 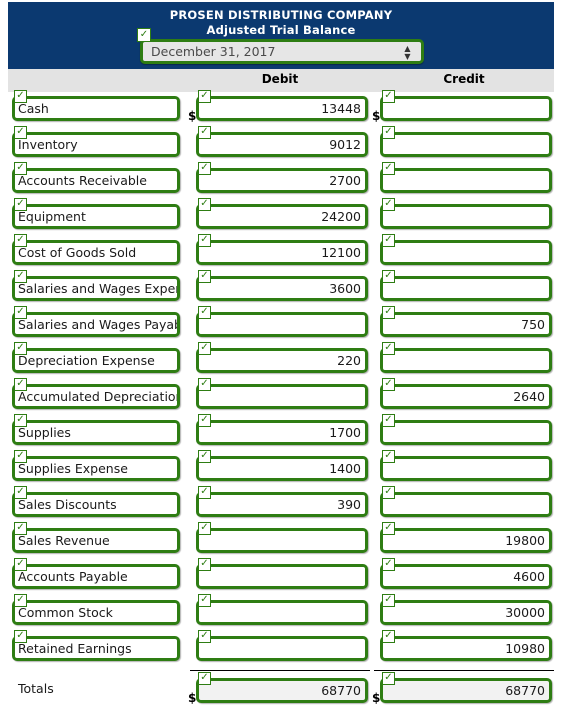 I want to click on account-name-input-15: ✓ Retained Earnings, so click(x=96, y=645).